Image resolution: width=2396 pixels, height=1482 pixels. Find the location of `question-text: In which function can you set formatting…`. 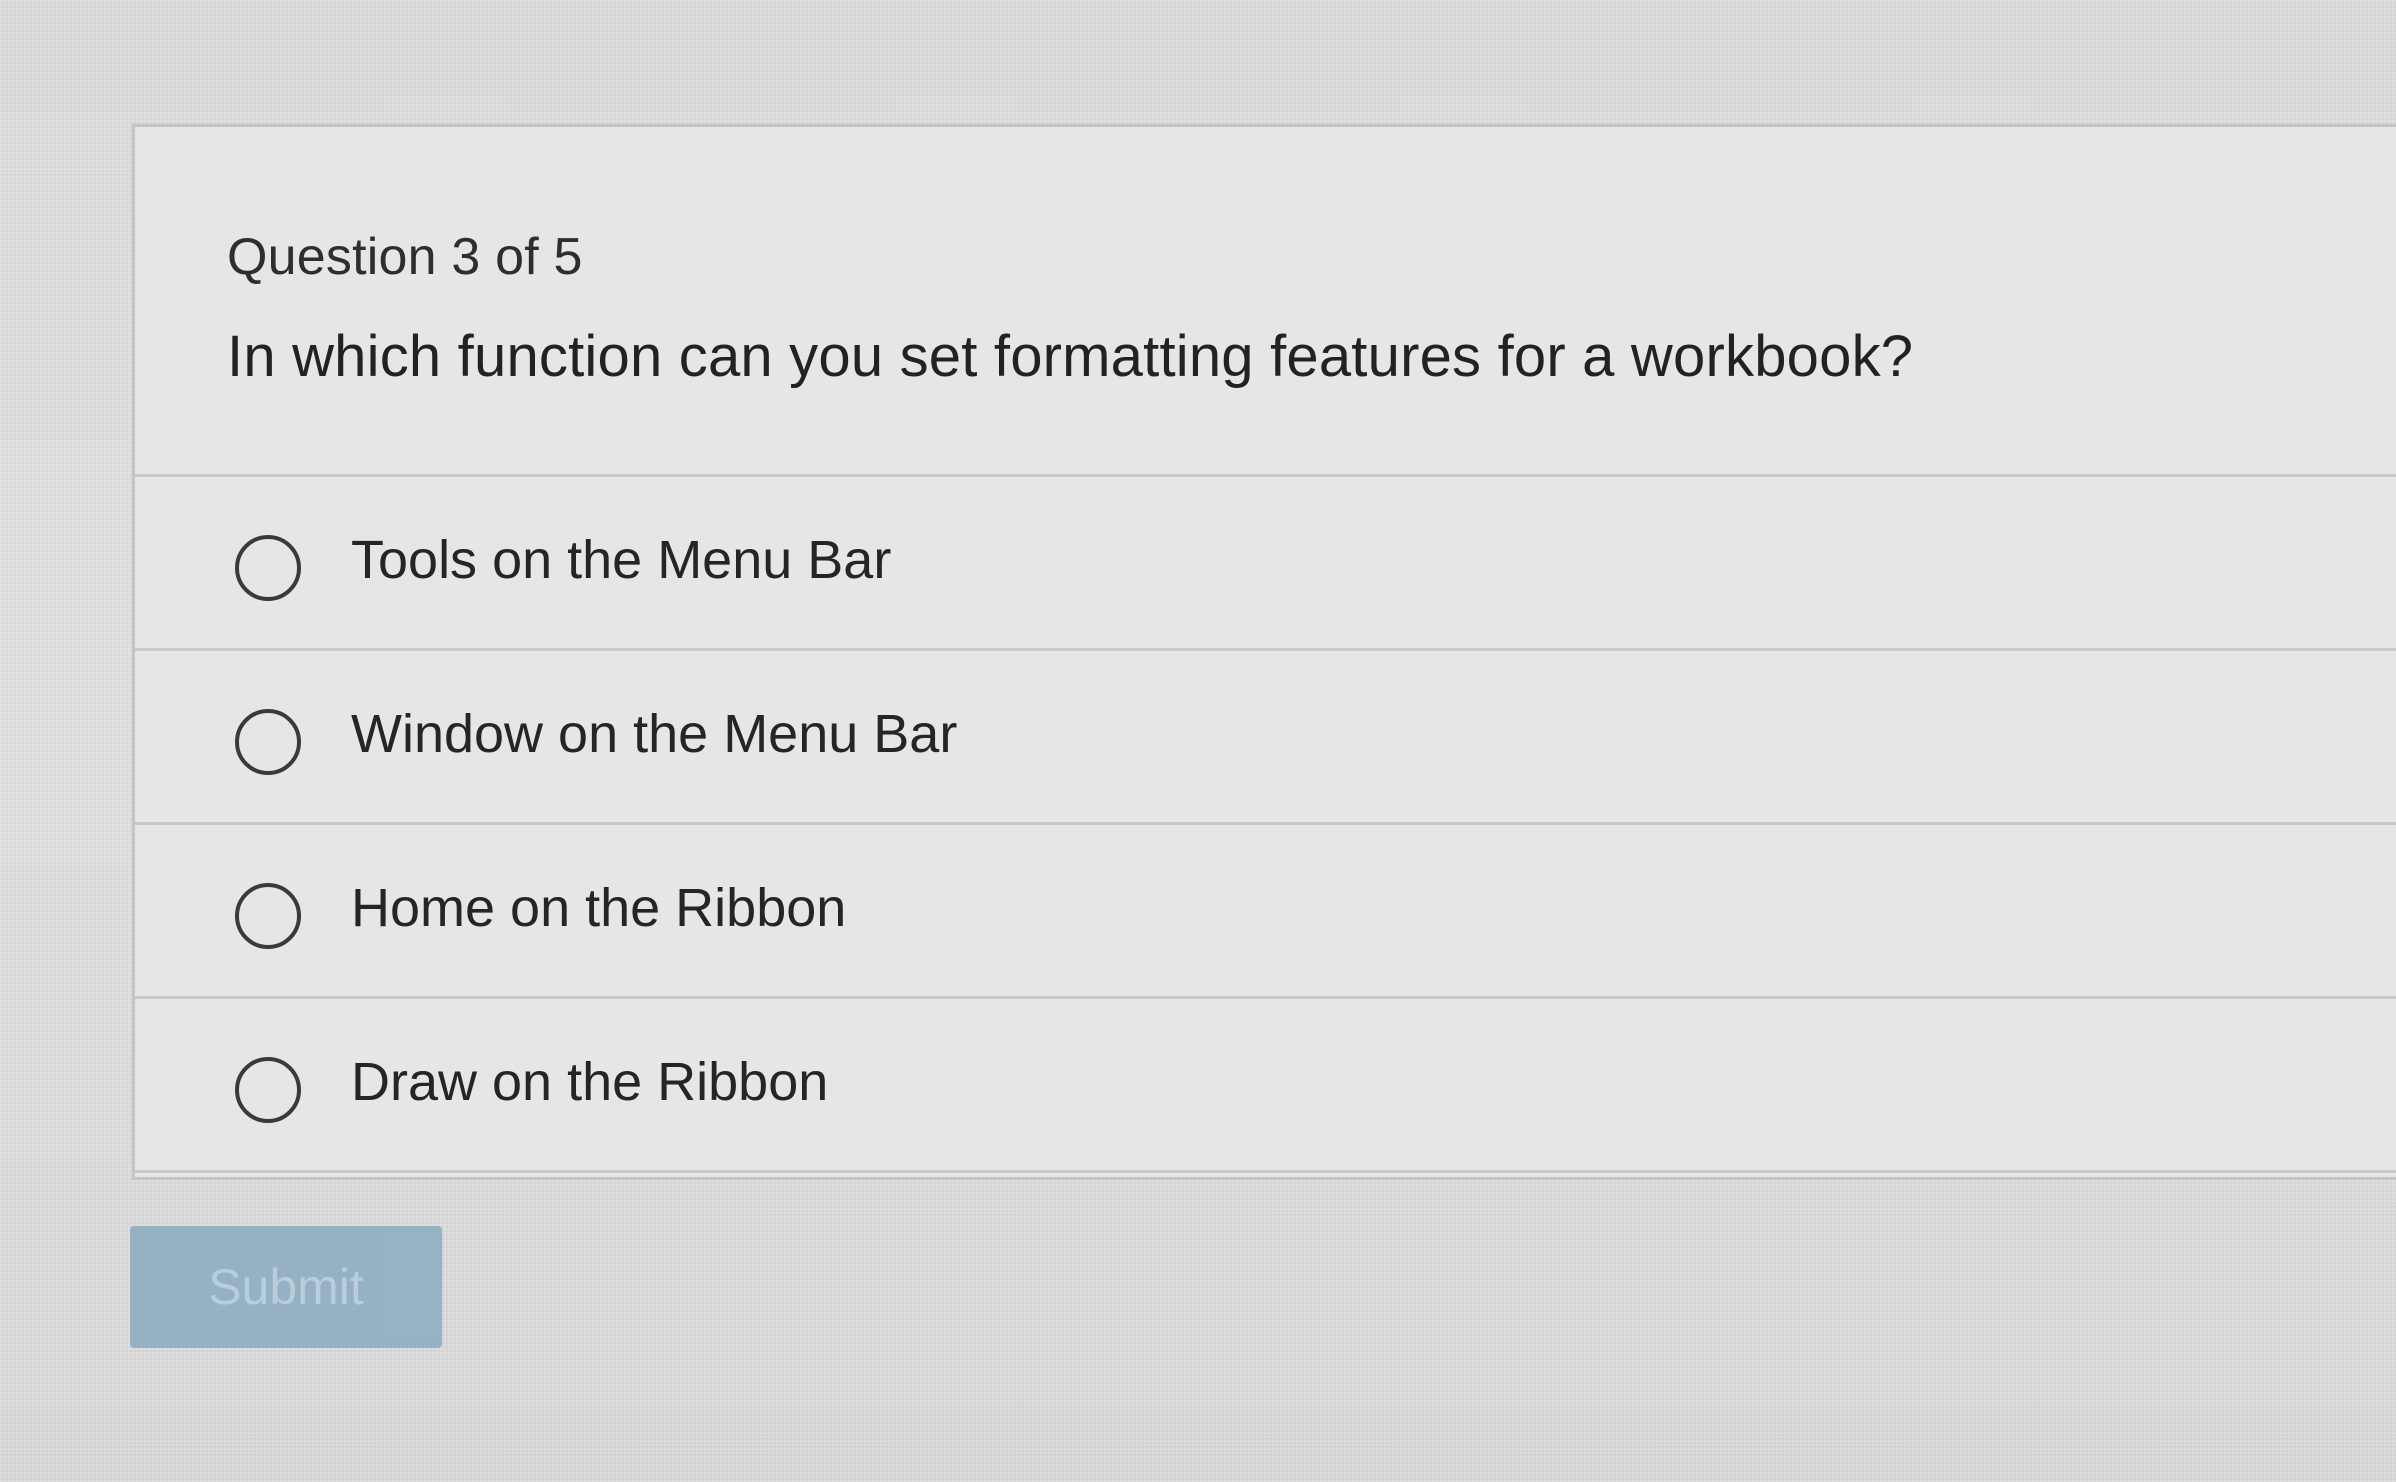

question-text: In which function can you set formatting… is located at coordinates (1070, 356).